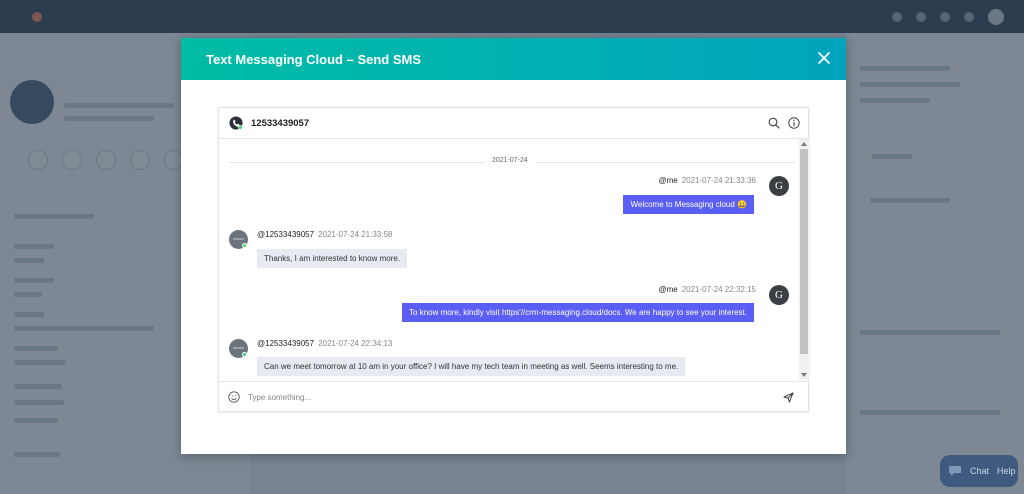  I want to click on modal-header: Text Messaging Cloud – Send SMS, so click(513, 59).